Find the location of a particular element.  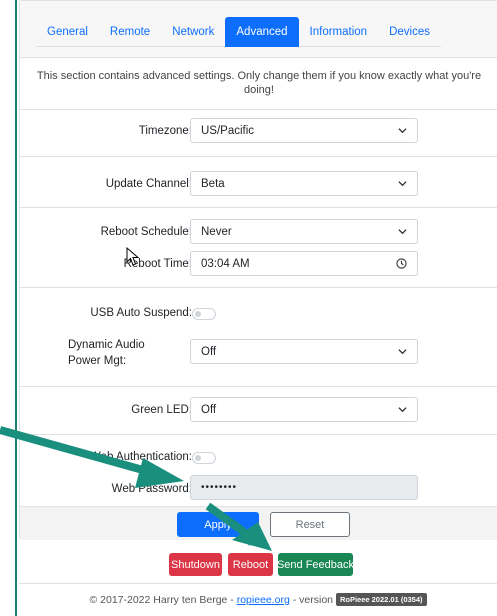

dynamic-audio-power-select: Off is located at coordinates (304, 351).